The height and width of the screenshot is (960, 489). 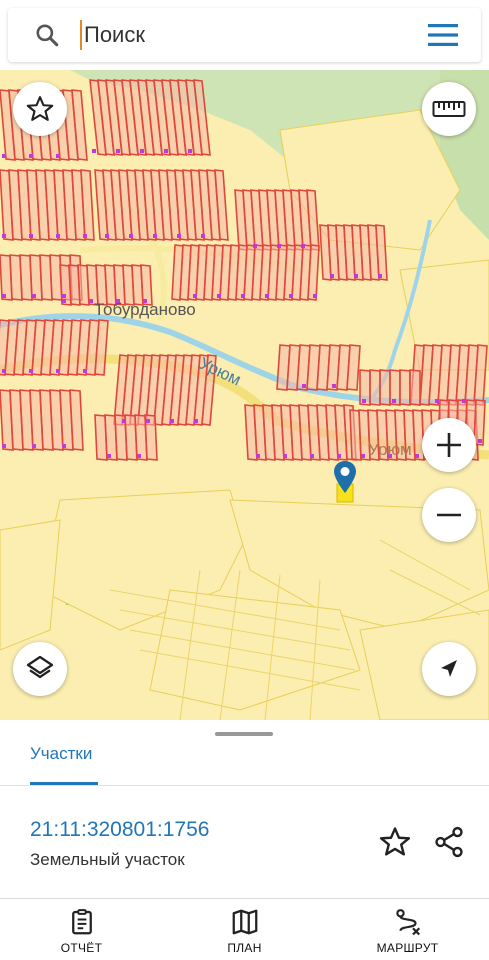 I want to click on village-label: Тобурданово, so click(x=145, y=309).